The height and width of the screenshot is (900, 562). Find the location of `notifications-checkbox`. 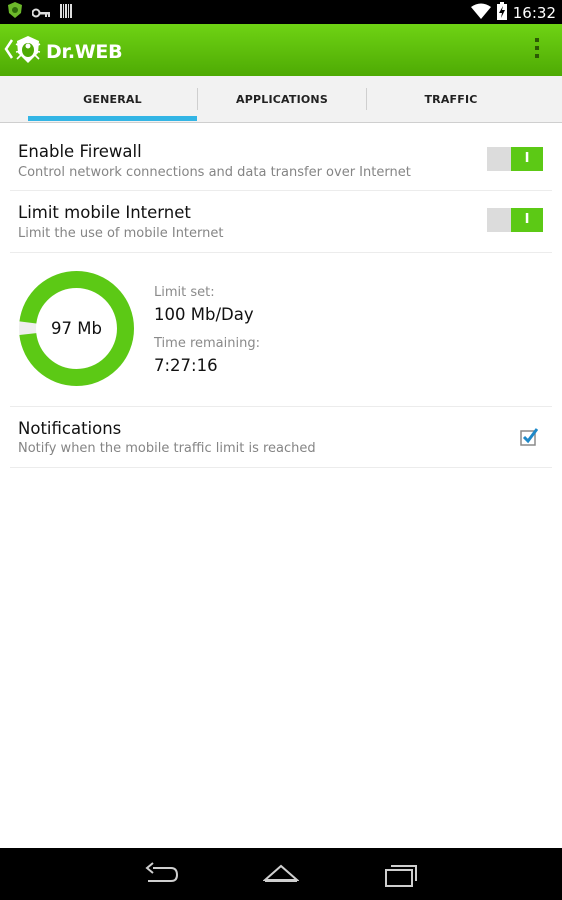

notifications-checkbox is located at coordinates (529, 437).